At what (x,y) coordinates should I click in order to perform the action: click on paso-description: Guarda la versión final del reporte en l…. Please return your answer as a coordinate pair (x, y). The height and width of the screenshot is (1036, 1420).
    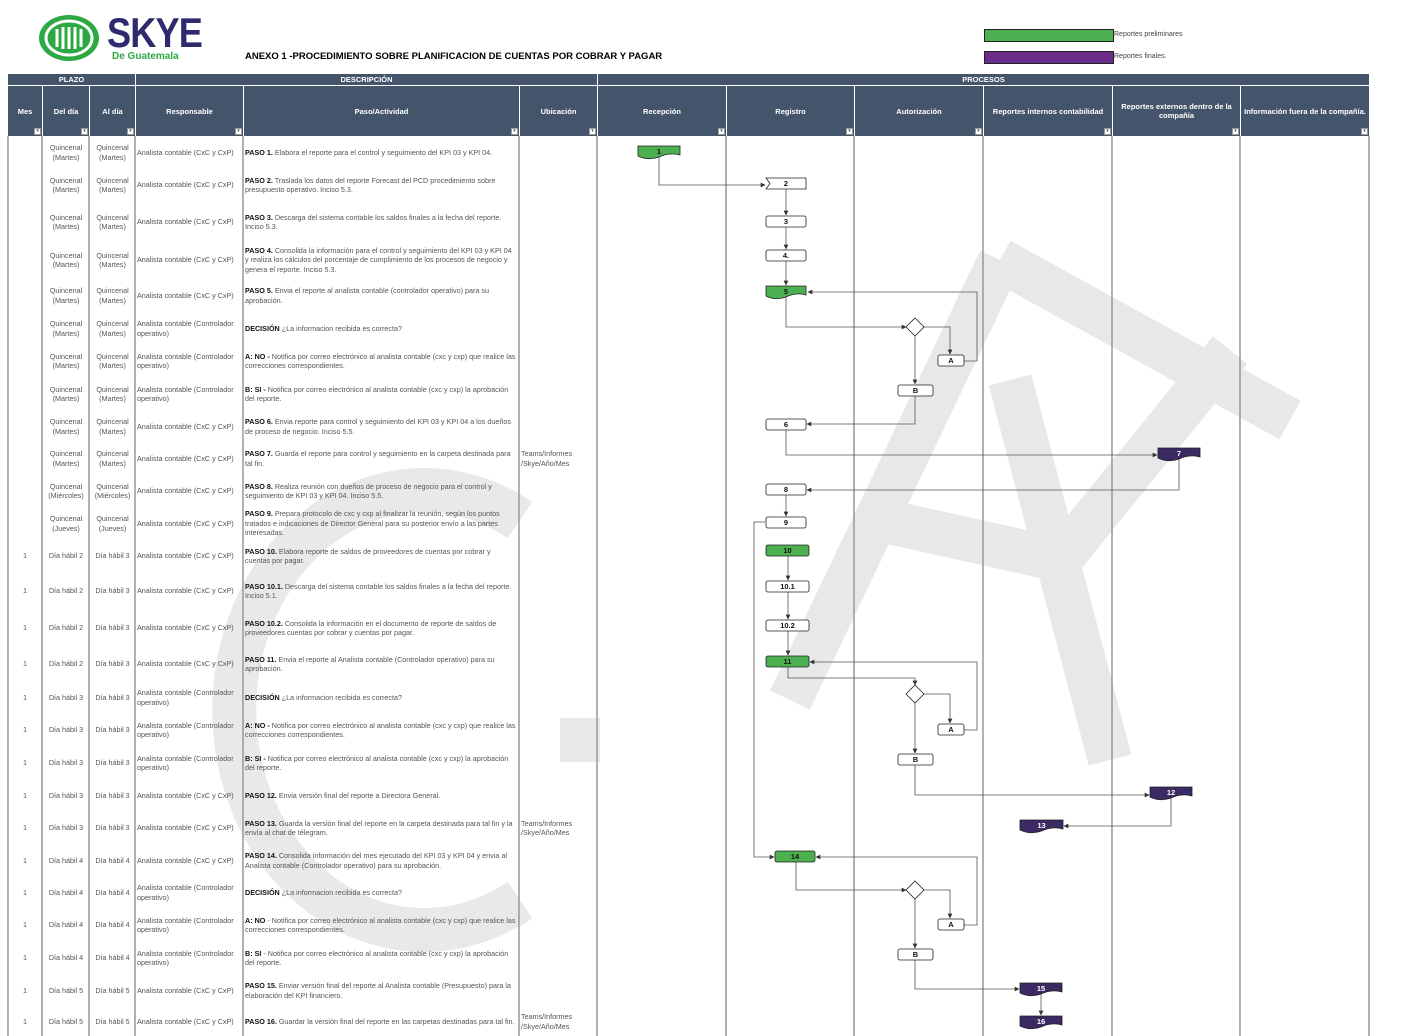
    Looking at the image, I should click on (379, 828).